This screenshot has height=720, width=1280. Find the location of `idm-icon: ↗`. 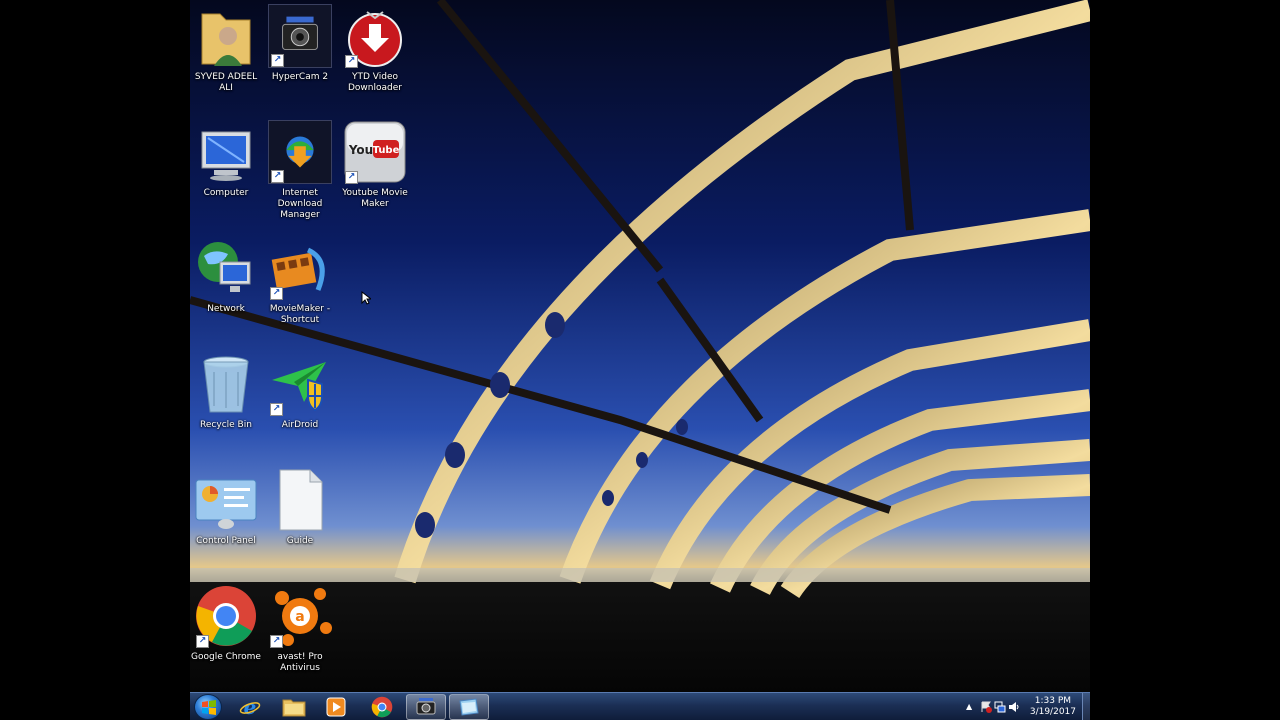

idm-icon: ↗ is located at coordinates (300, 152).